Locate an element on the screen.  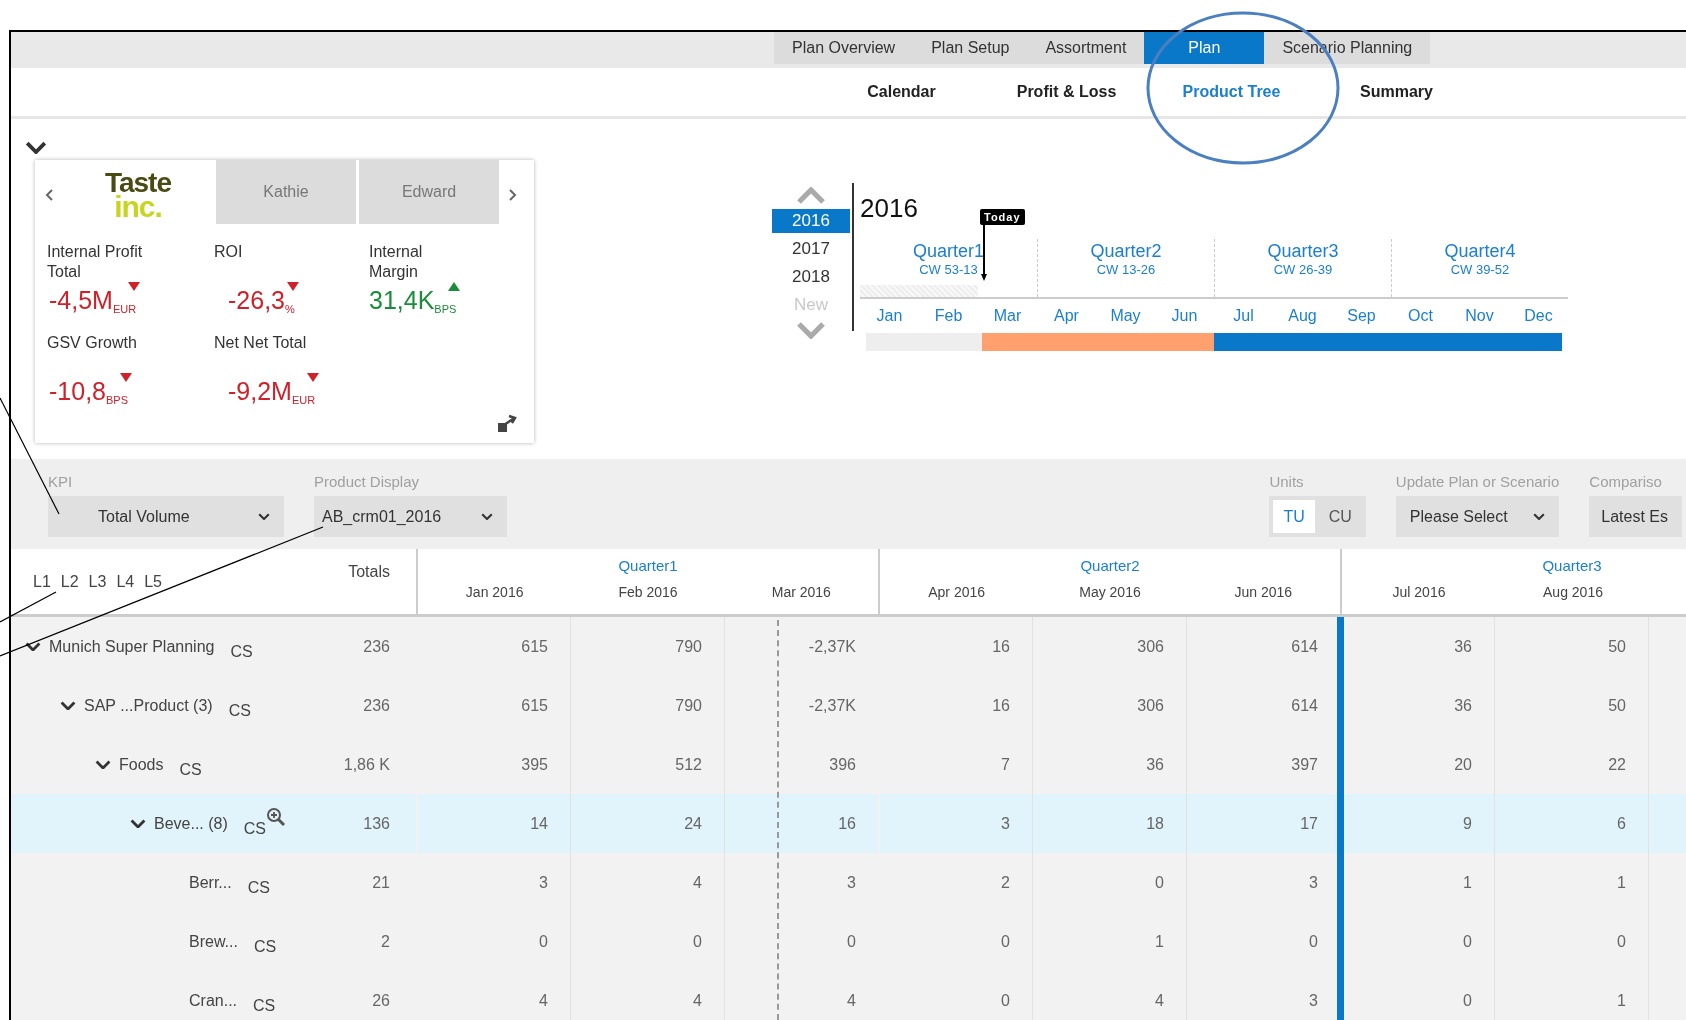
month-label: Jul is located at coordinates (1243, 316).